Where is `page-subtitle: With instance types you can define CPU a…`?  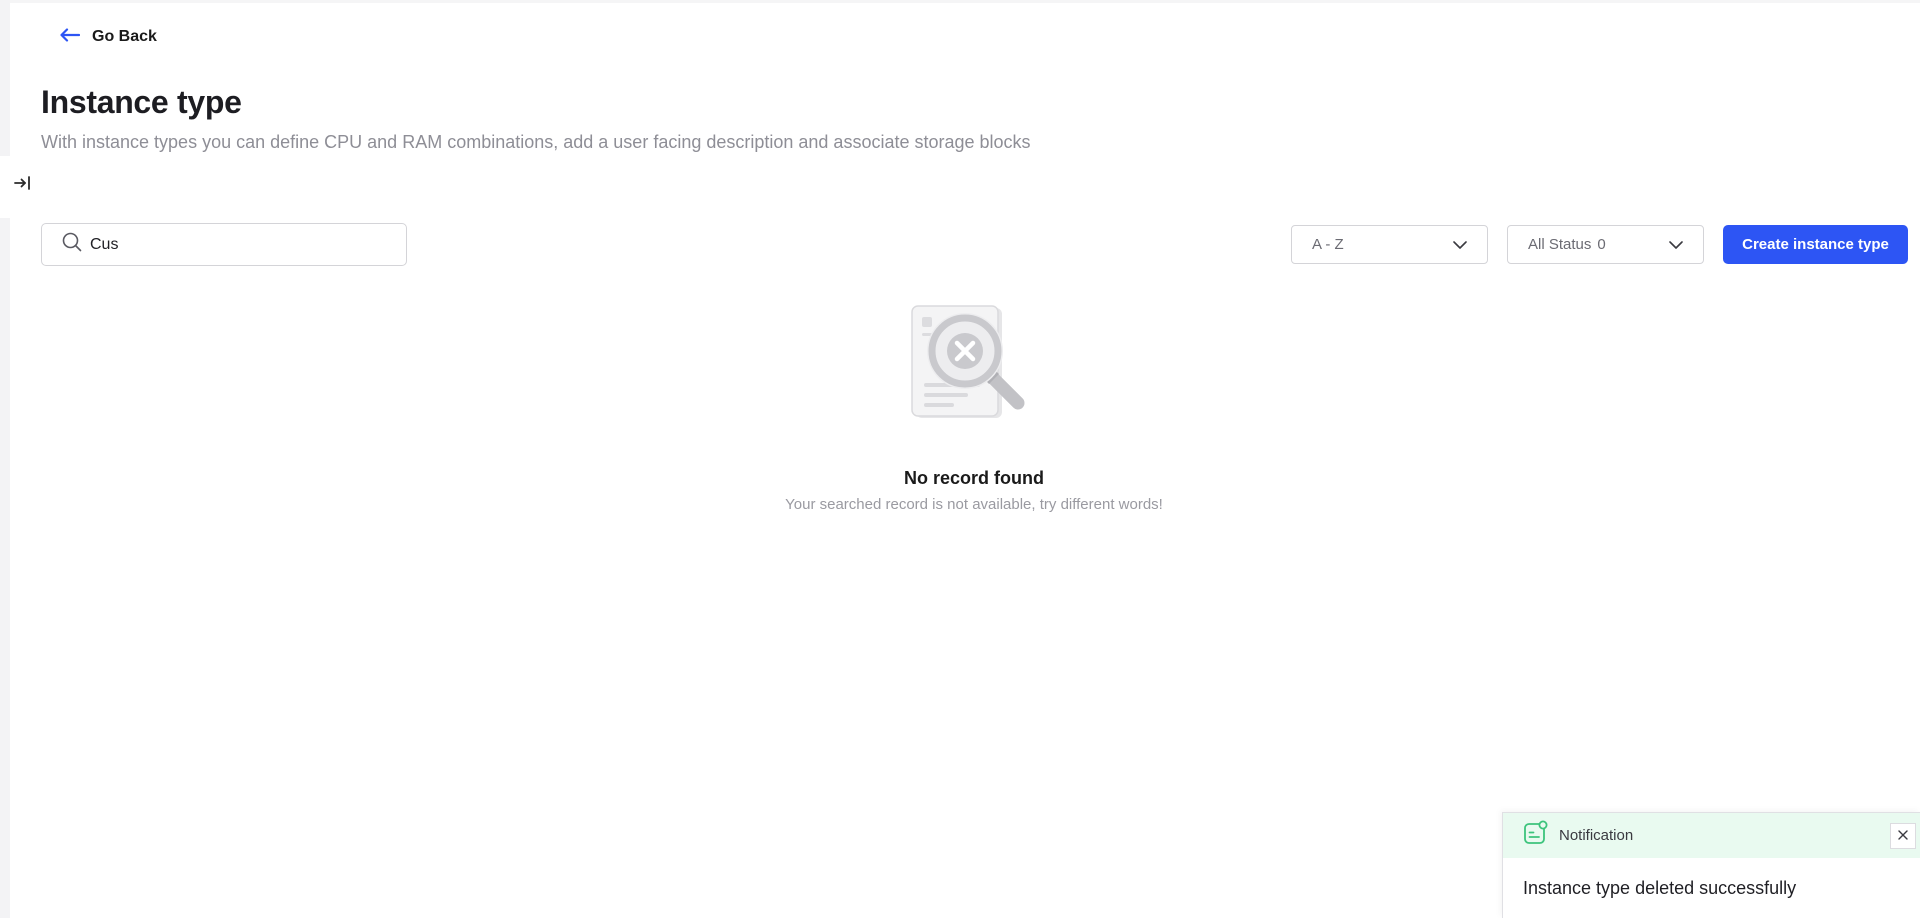 page-subtitle: With instance types you can define CPU a… is located at coordinates (536, 142).